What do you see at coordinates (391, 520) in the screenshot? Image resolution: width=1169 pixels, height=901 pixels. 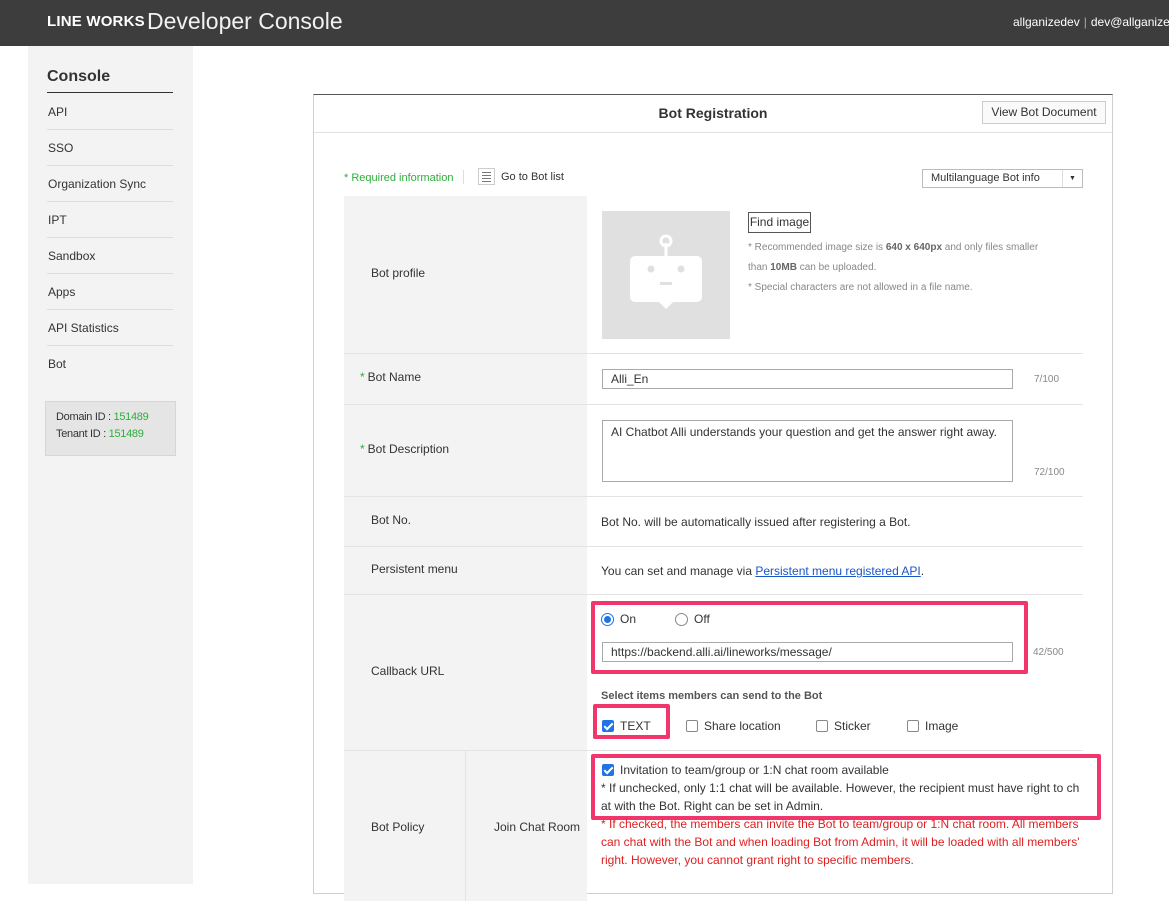 I see `bot-no-label: Bot No.` at bounding box center [391, 520].